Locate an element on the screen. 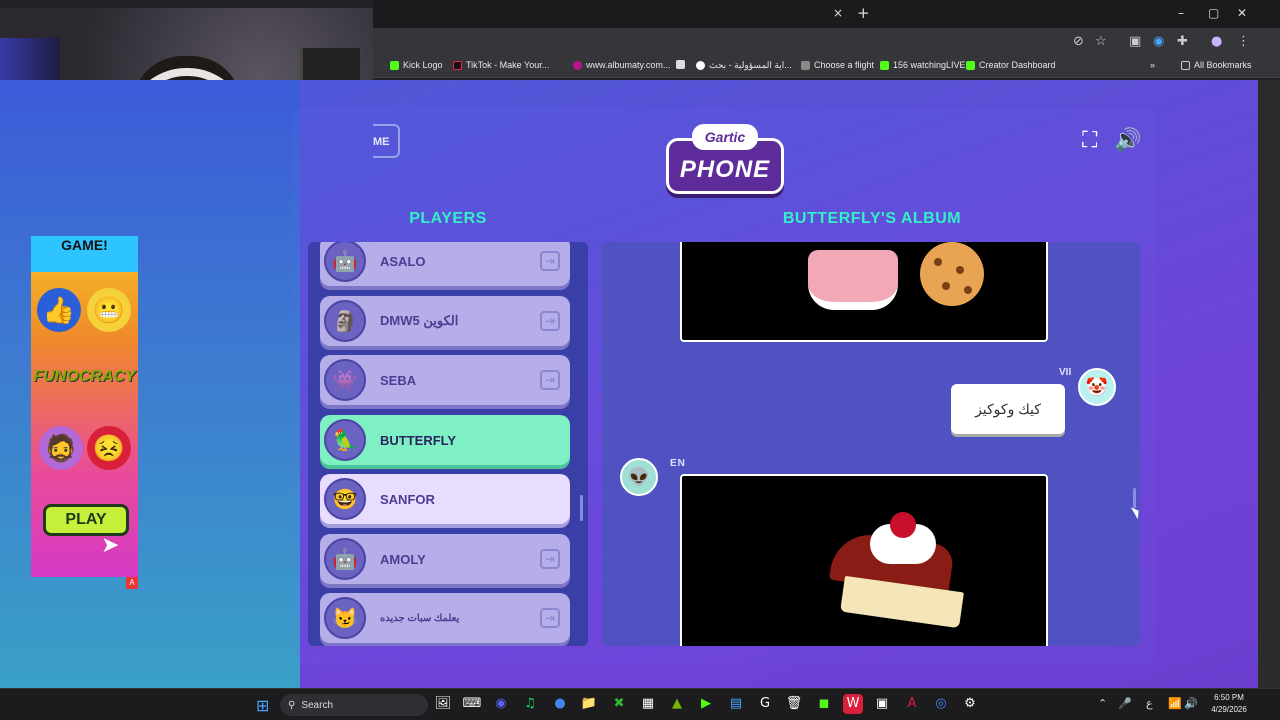 Image resolution: width=1280 pixels, height=720 pixels. player-asalo: 🤖 ASALO ⇥ is located at coordinates (445, 264).